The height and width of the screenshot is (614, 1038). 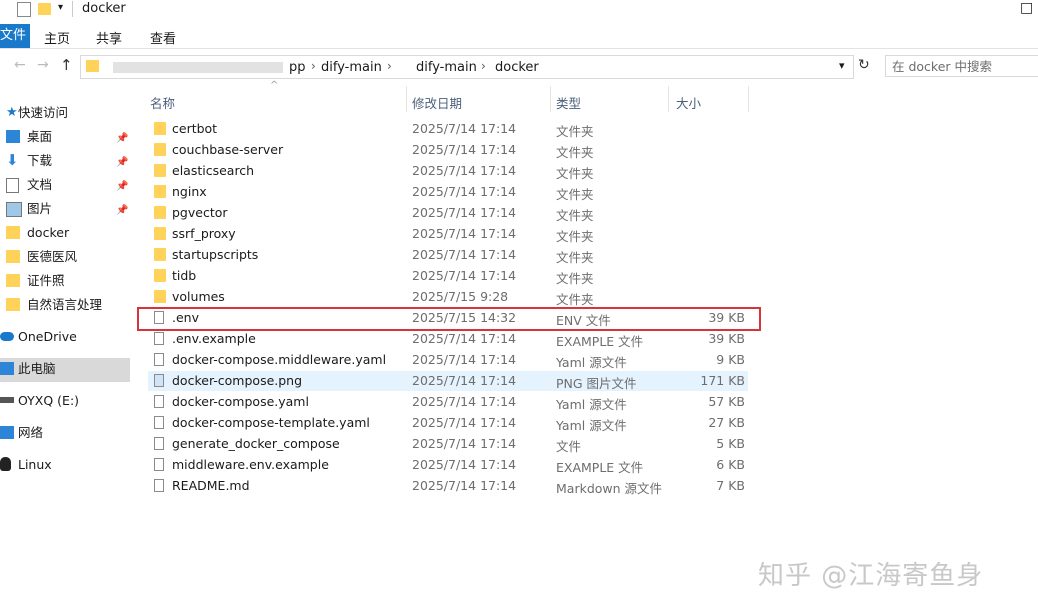 I want to click on file-row: startupscripts 2025/7/14 17:14 文件夹, so click(x=448, y=255).